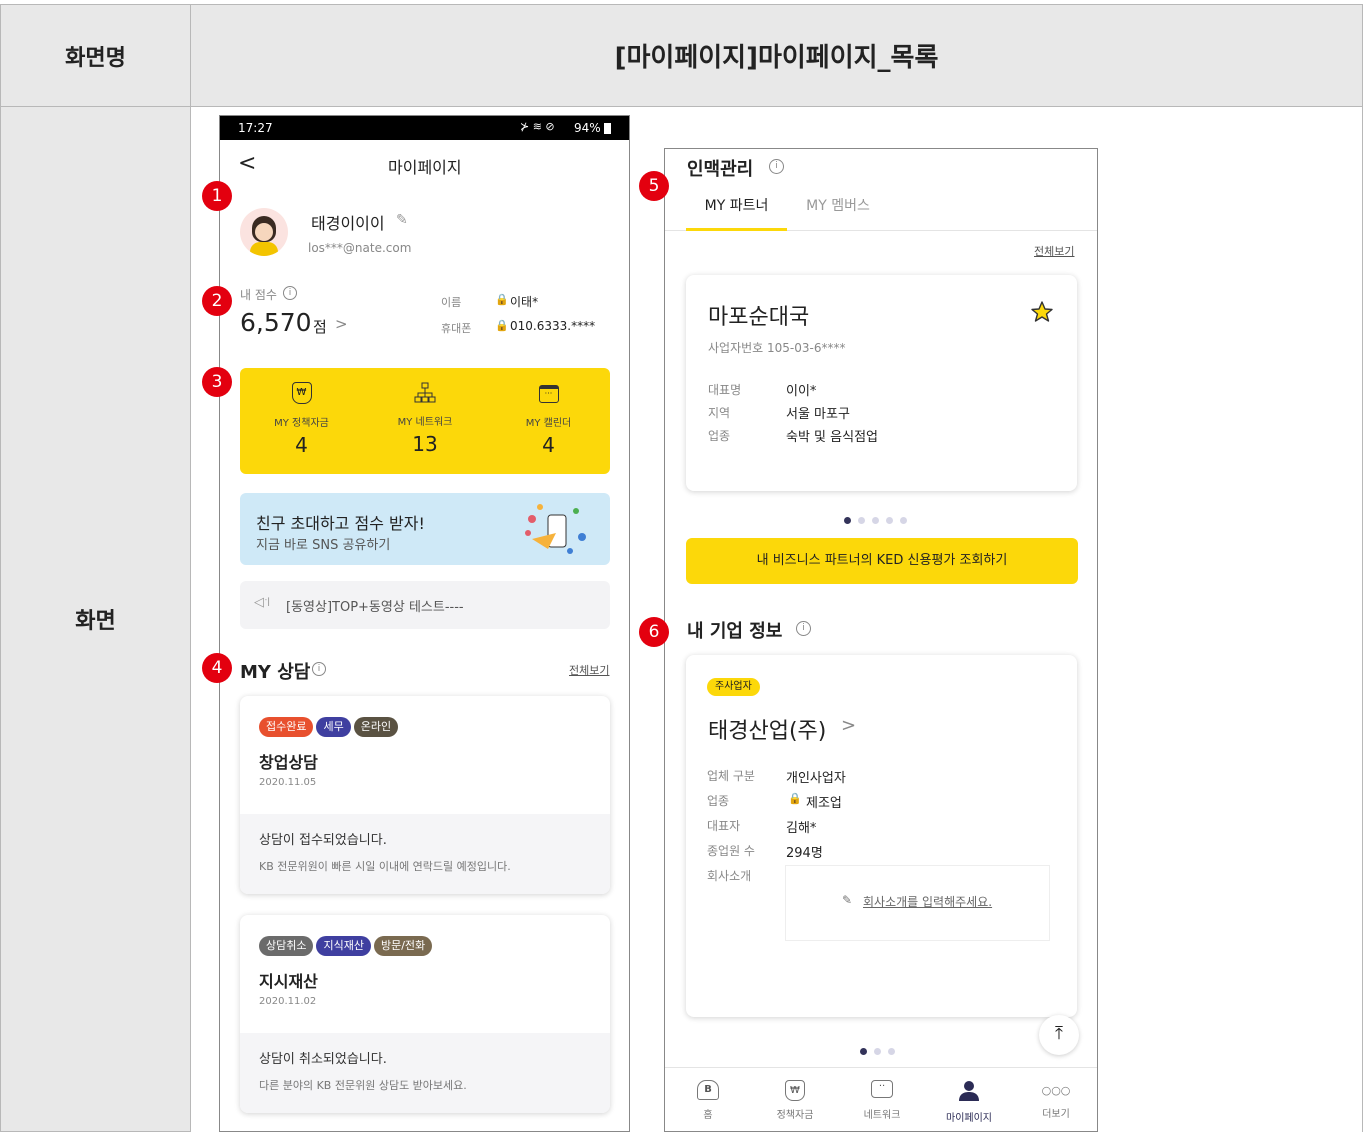 The height and width of the screenshot is (1132, 1363). Describe the element at coordinates (969, 1102) in the screenshot. I see `nav-mypage: 마이페이지` at that location.